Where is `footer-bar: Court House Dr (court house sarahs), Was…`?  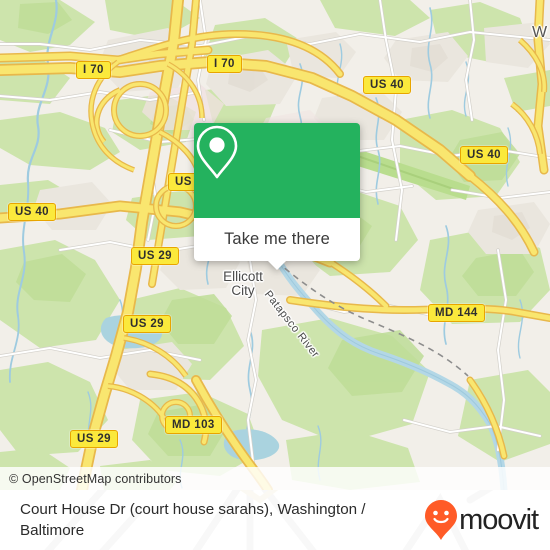
footer-bar: Court House Dr (court house sarahs), Was… is located at coordinates (275, 520).